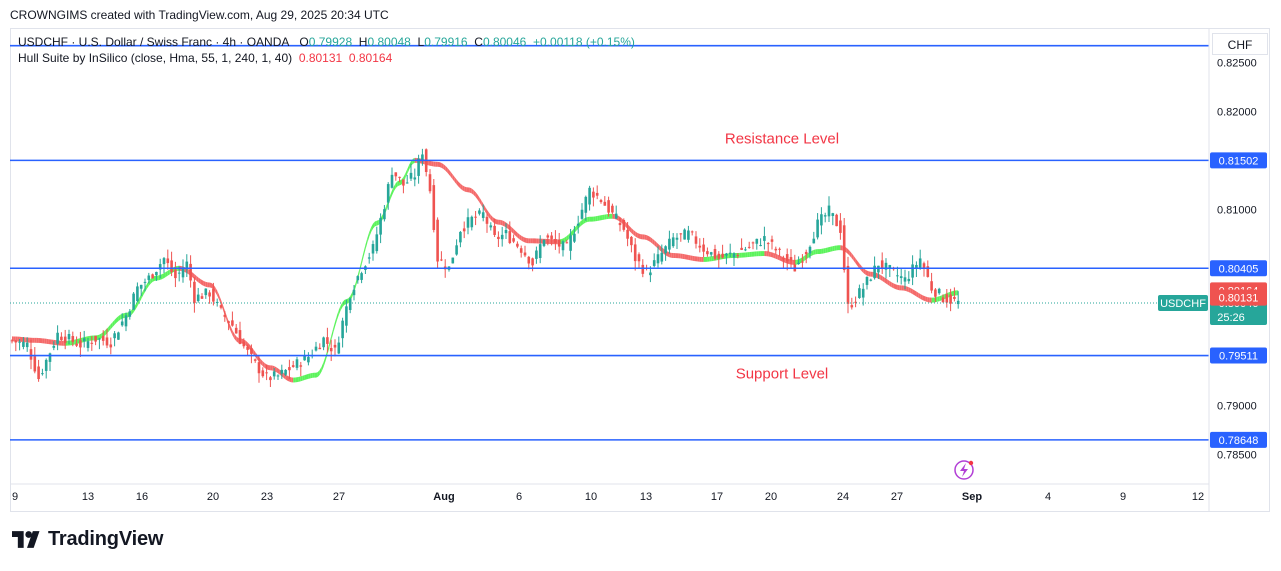  I want to click on level-price-label: 0.80405, so click(1239, 269).